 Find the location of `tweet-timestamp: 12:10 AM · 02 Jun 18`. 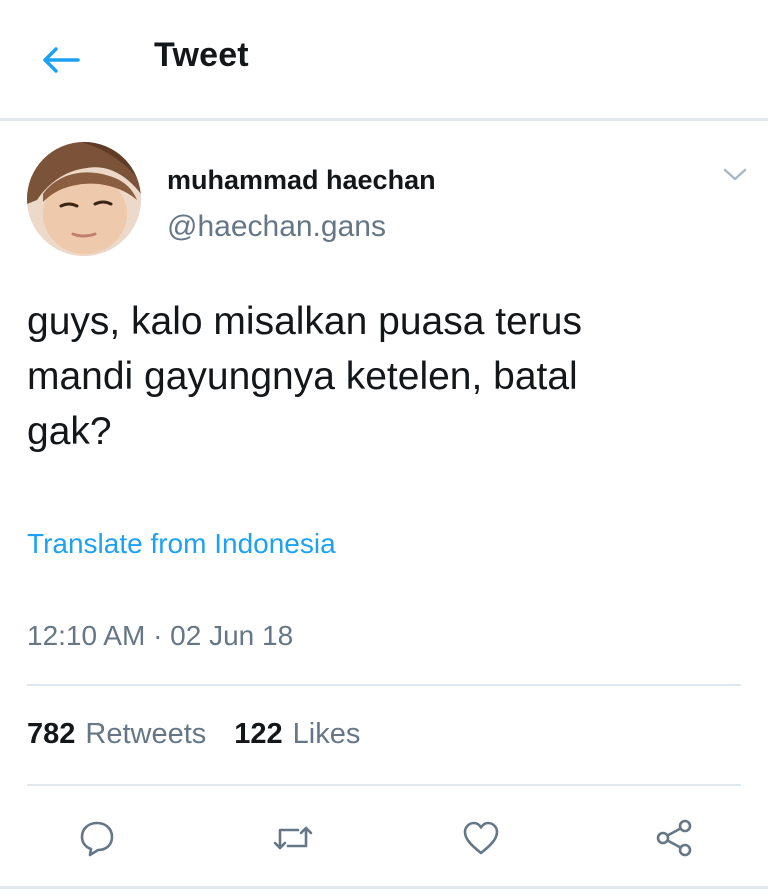

tweet-timestamp: 12:10 AM · 02 Jun 18 is located at coordinates (160, 635).